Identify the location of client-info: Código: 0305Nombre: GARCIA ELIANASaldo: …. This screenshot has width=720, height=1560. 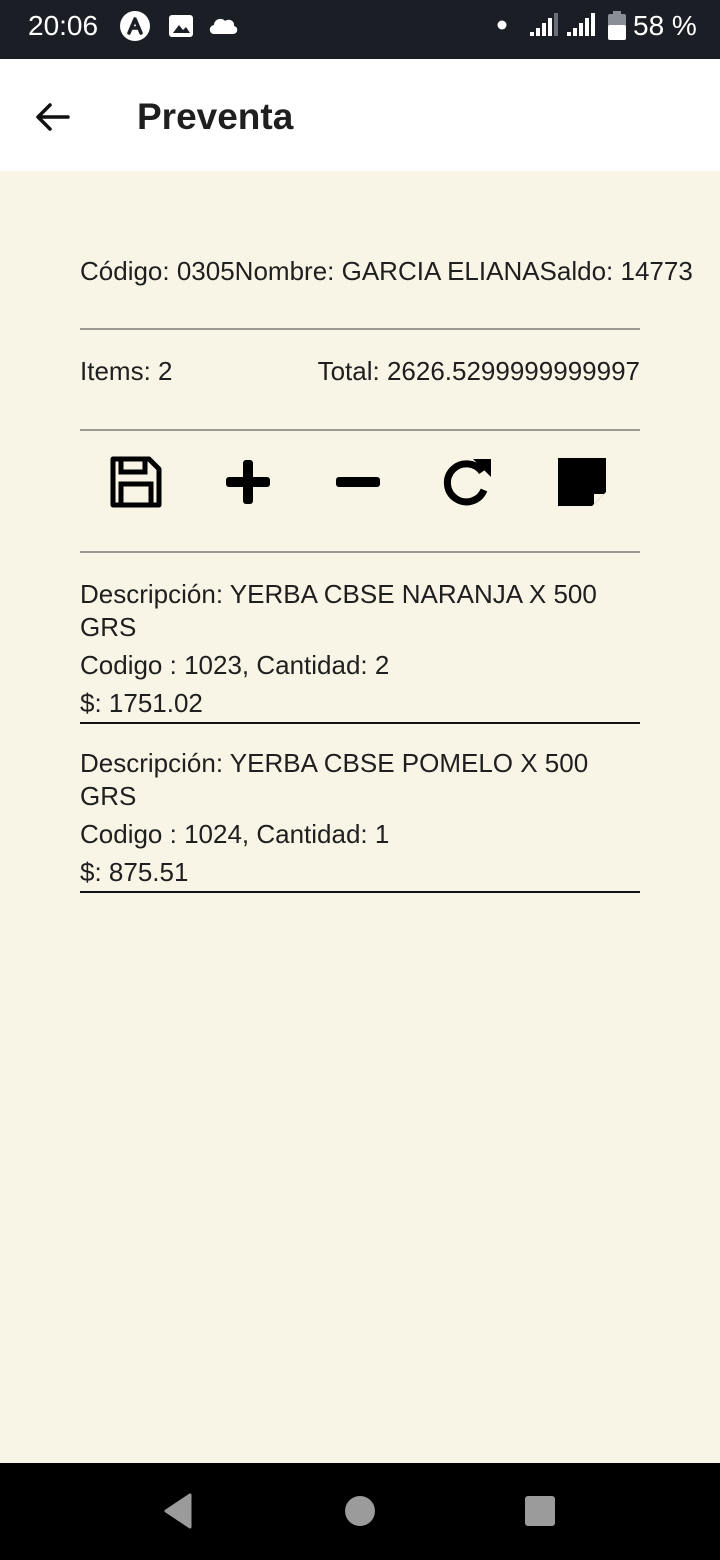
(386, 271).